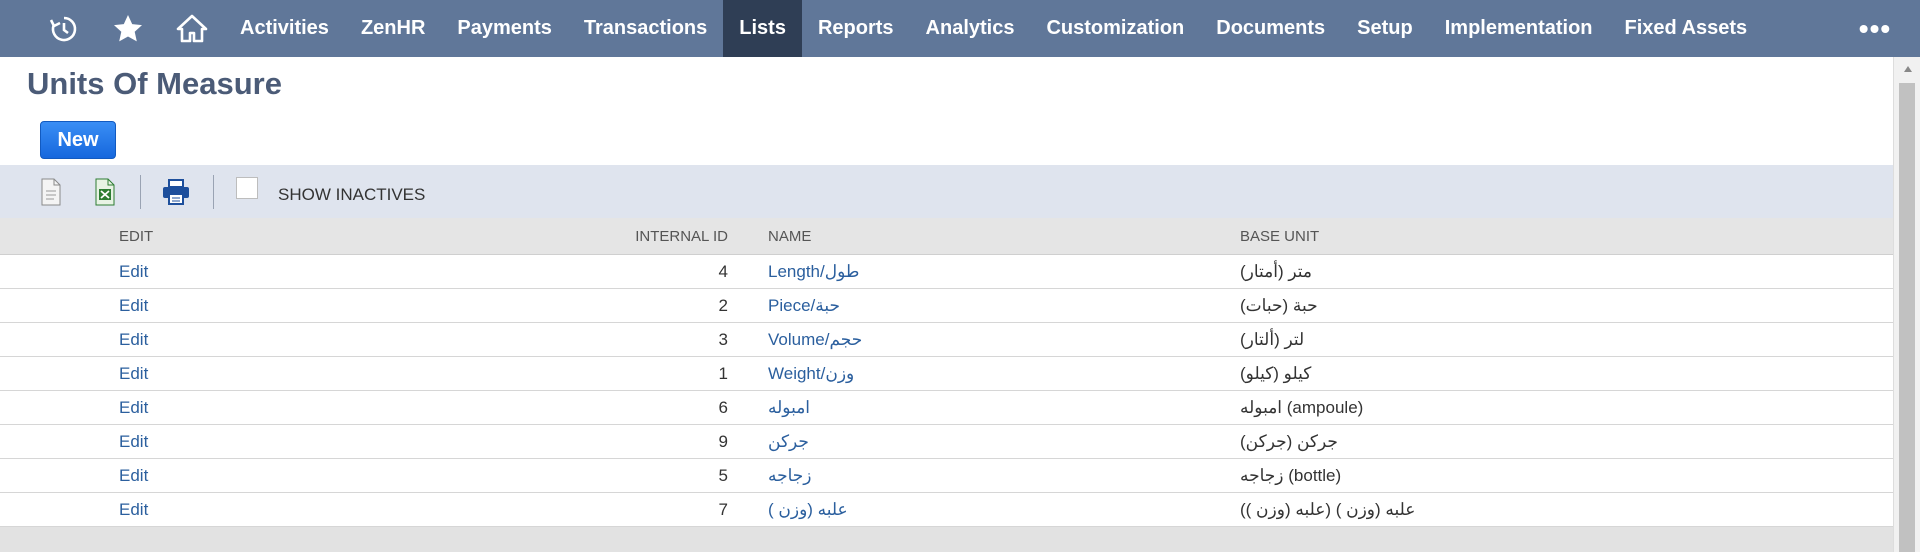  What do you see at coordinates (1279, 305) in the screenshot?
I see `base-unit-cell: حبة (حبات)` at bounding box center [1279, 305].